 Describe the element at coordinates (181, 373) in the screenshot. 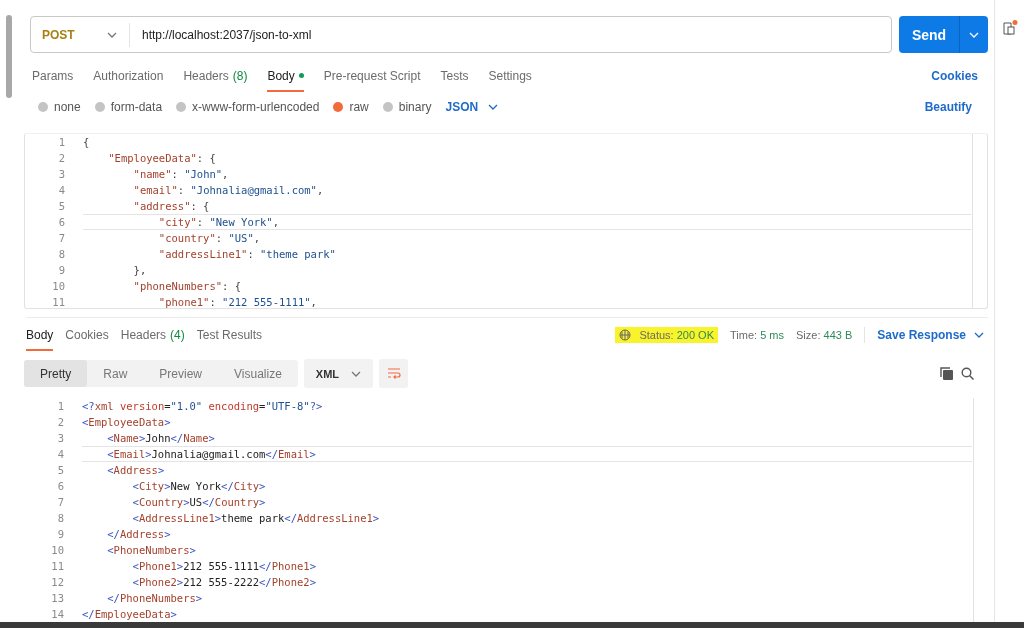

I see `view-mode-tab: Preview` at that location.